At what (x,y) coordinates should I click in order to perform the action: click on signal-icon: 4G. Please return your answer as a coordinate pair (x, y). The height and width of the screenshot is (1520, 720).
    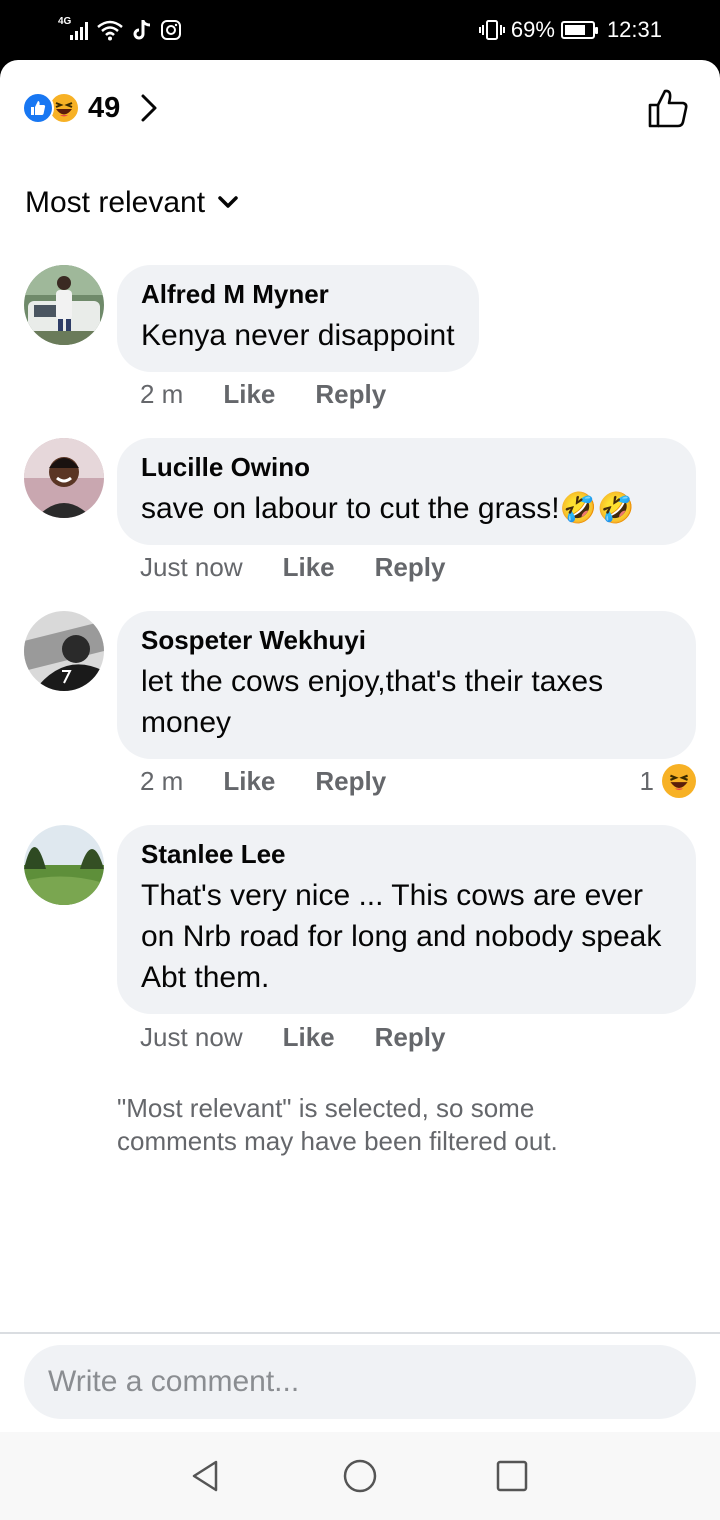
    Looking at the image, I should click on (73, 28).